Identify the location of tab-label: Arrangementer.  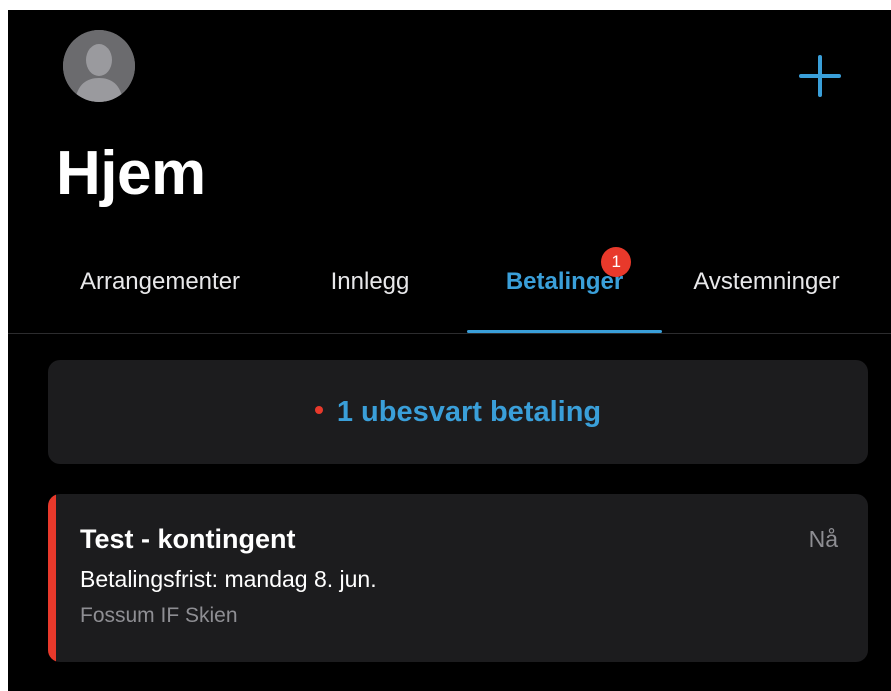
(160, 281).